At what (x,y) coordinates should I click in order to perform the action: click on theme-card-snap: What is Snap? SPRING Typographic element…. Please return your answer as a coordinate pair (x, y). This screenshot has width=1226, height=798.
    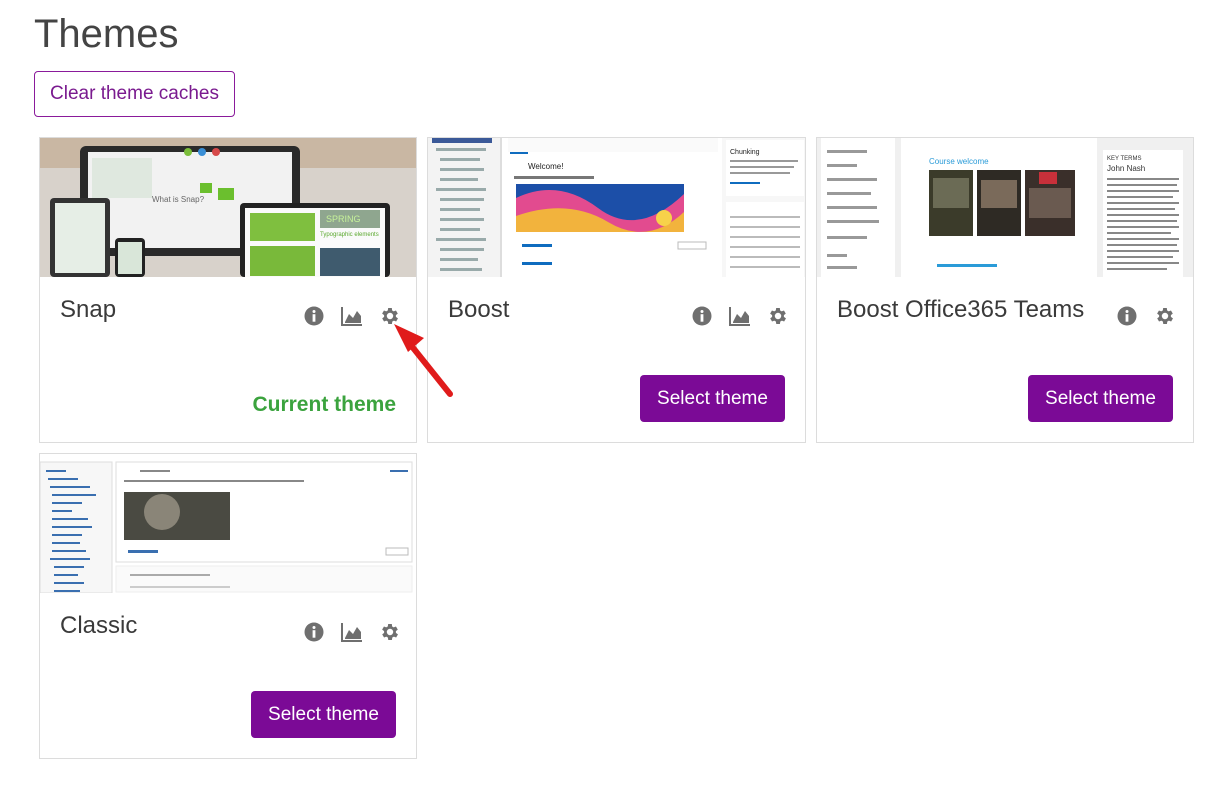
    Looking at the image, I should click on (228, 290).